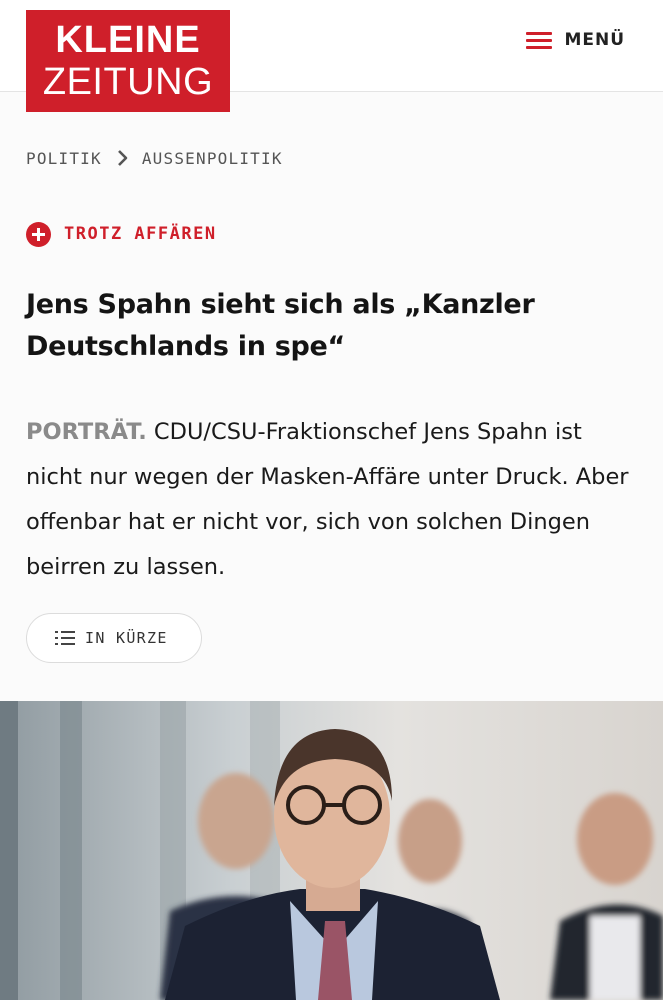 Image resolution: width=663 pixels, height=1000 pixels. What do you see at coordinates (126, 638) in the screenshot?
I see `summary-button-label: IN KÜRZE` at bounding box center [126, 638].